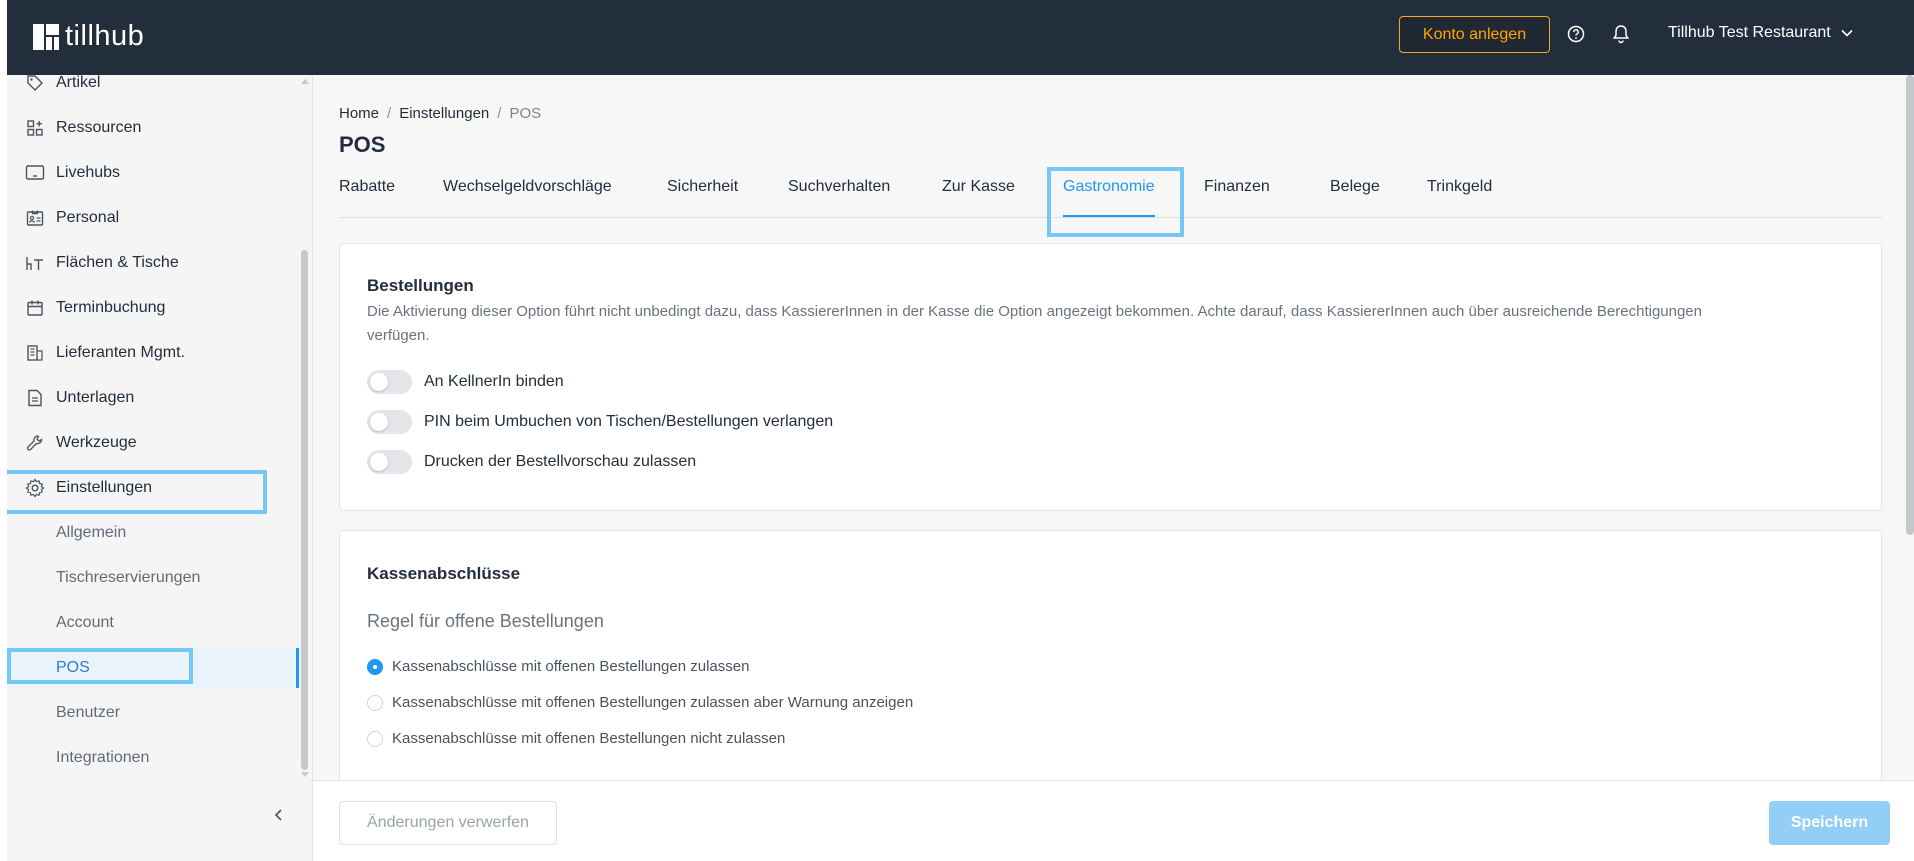 This screenshot has width=1914, height=861. I want to click on toggle-label: Drucken der Bestellvorschau zulassen, so click(560, 461).